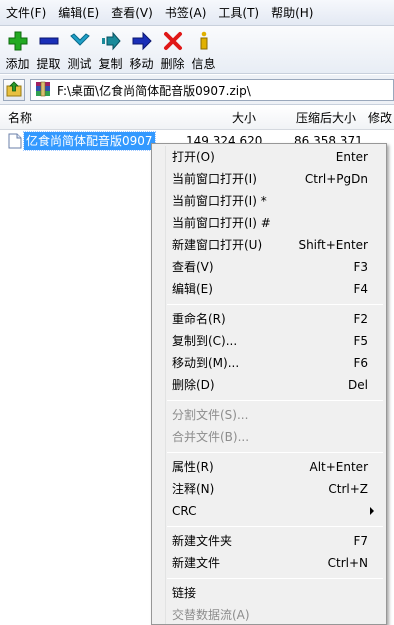  I want to click on copy-label: 复制, so click(110, 64).